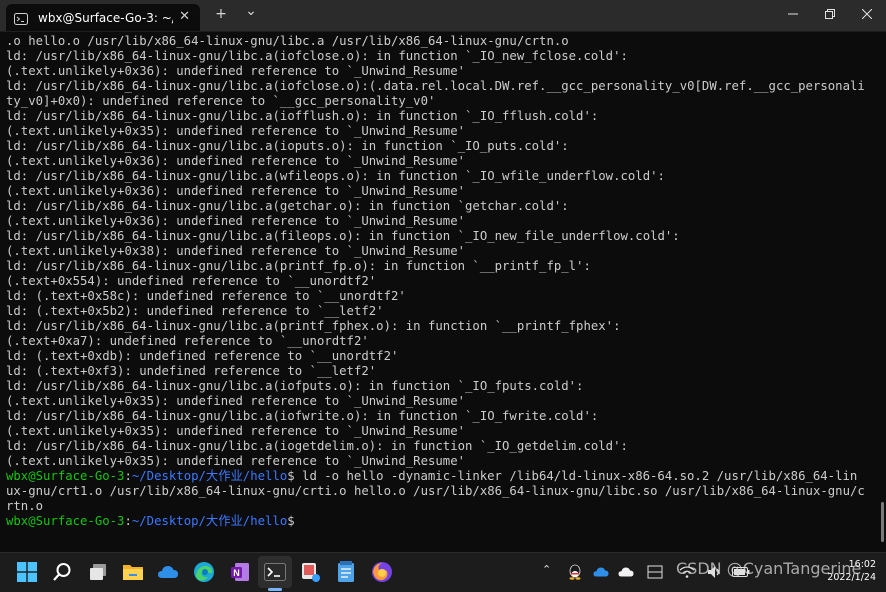  What do you see at coordinates (168, 572) in the screenshot?
I see `onedrive-icon` at bounding box center [168, 572].